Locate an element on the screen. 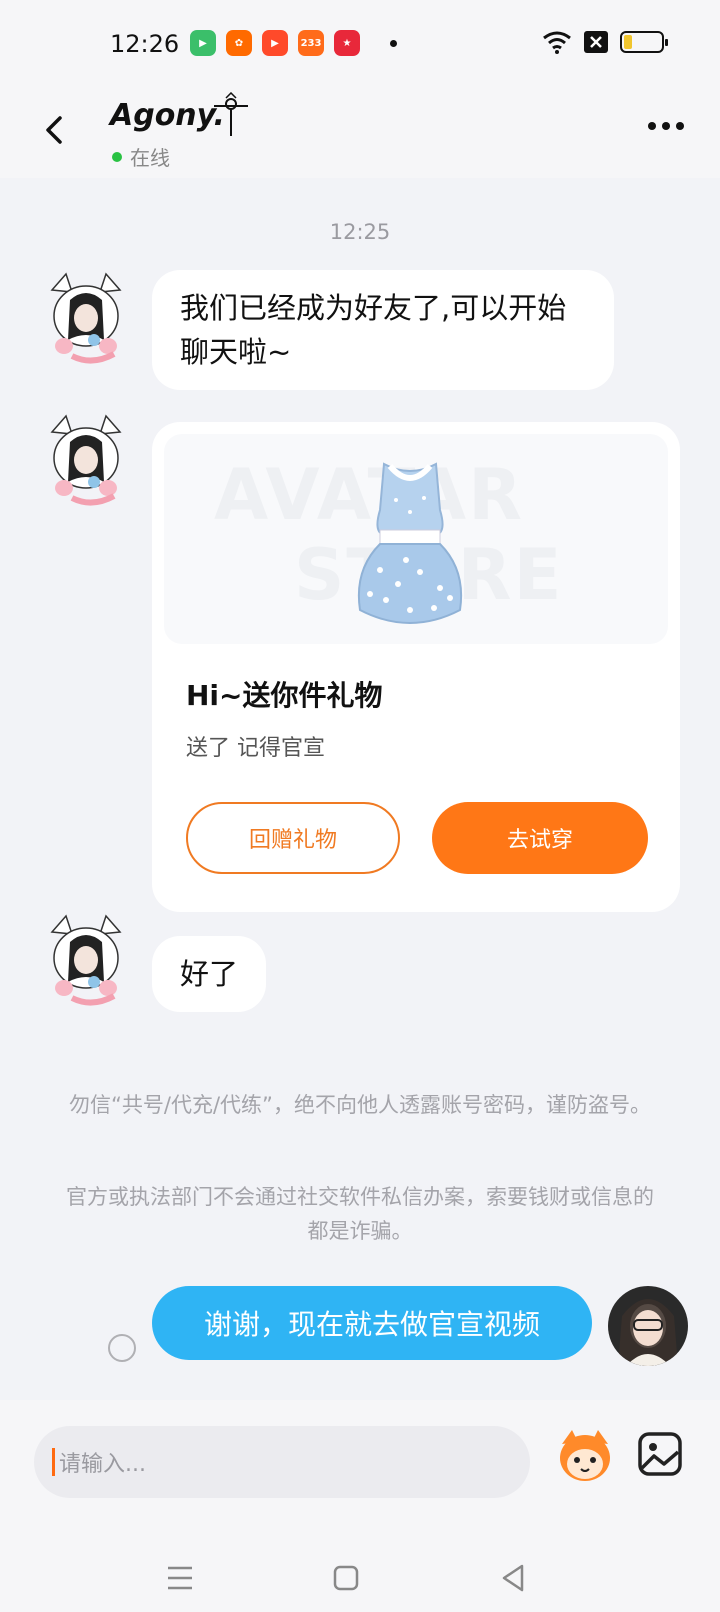 This screenshot has width=720, height=1612. status-time: 12:26 is located at coordinates (145, 44).